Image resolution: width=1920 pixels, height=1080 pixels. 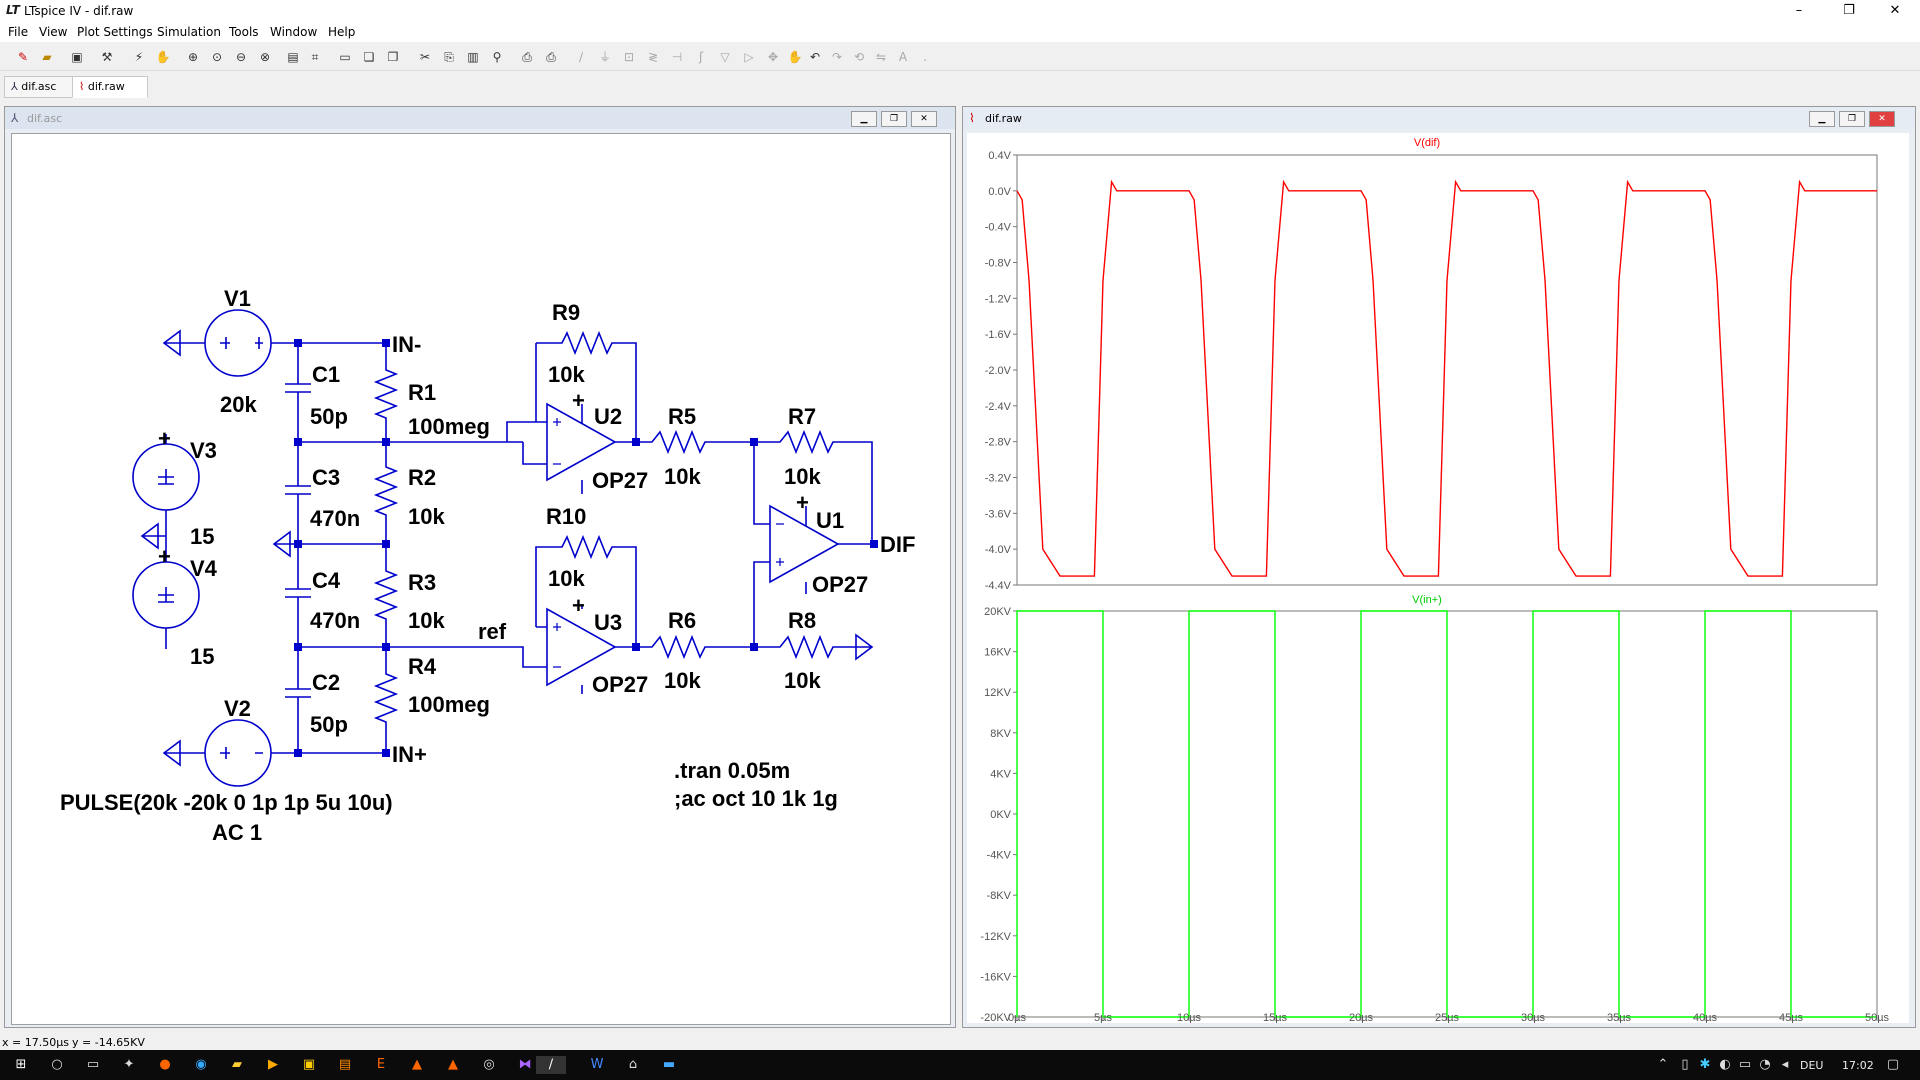 I want to click on label-net-icon: ⊡, so click(x=629, y=57).